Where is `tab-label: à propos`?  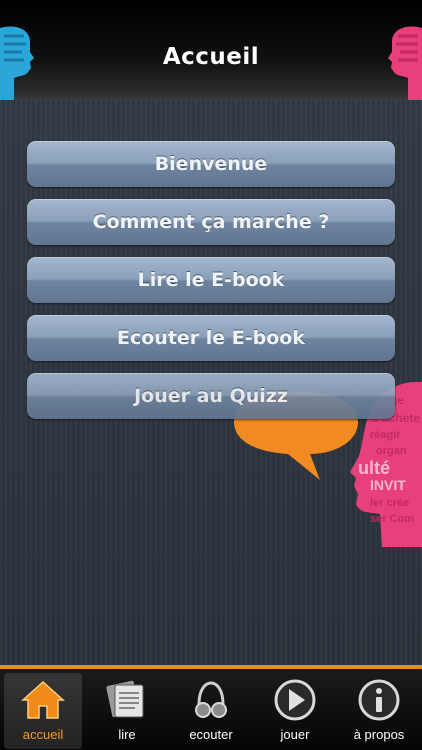
tab-label: à propos is located at coordinates (379, 734).